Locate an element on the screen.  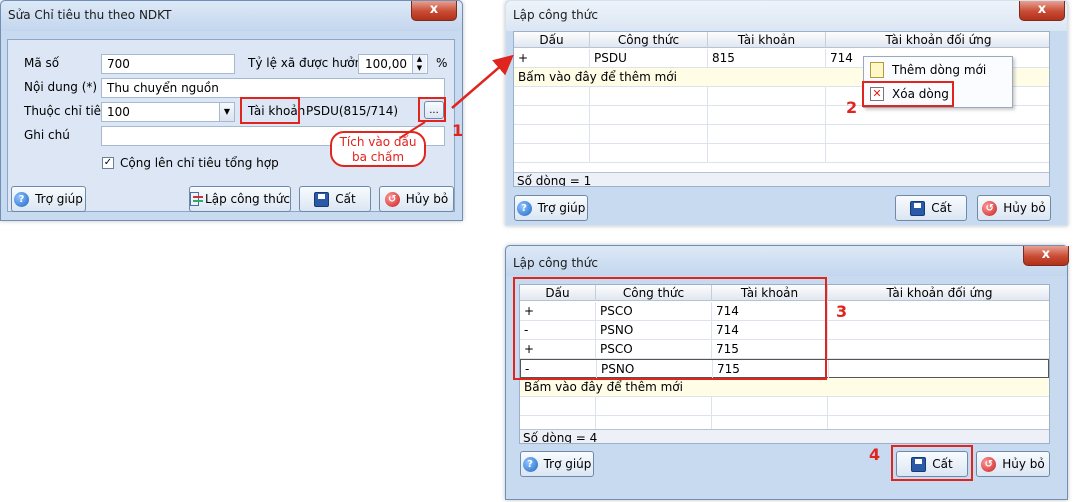
ghi-chu-label: Ghi chú is located at coordinates (47, 135).